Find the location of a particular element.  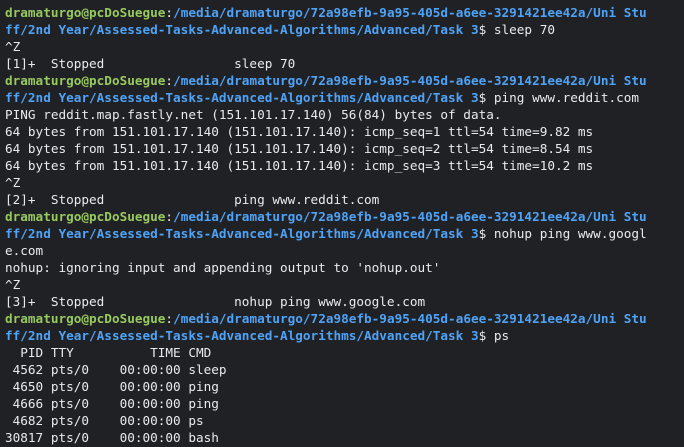

output-line: 30817 pts/0 00:00:00 bash is located at coordinates (344, 437).